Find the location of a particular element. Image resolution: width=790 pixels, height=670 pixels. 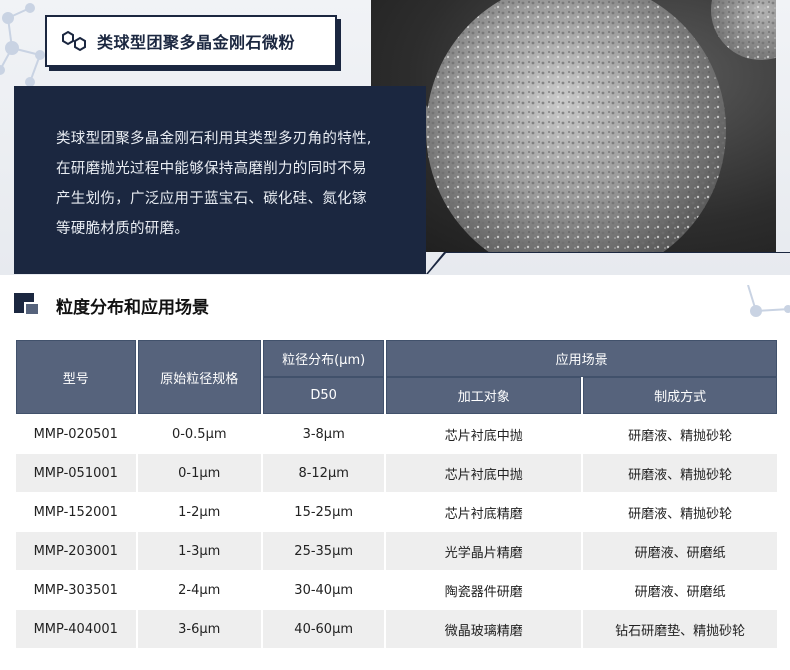

table-row: MMP-203001 1-3μm 25-35μm 光学晶片精磨 研磨液、研磨纸 is located at coordinates (396, 550).